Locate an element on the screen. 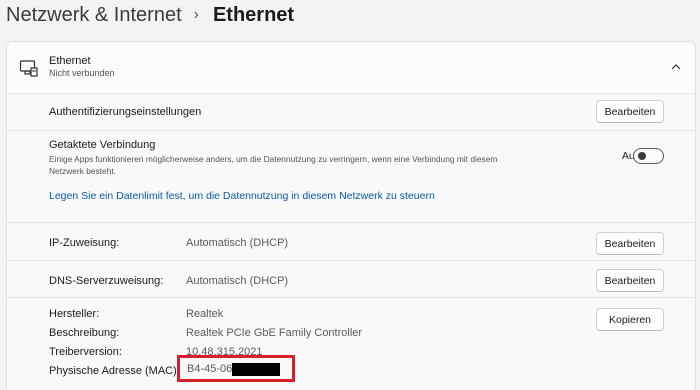 The width and height of the screenshot is (700, 390). metered-connection-title: Getaktete Verbindung is located at coordinates (102, 145).